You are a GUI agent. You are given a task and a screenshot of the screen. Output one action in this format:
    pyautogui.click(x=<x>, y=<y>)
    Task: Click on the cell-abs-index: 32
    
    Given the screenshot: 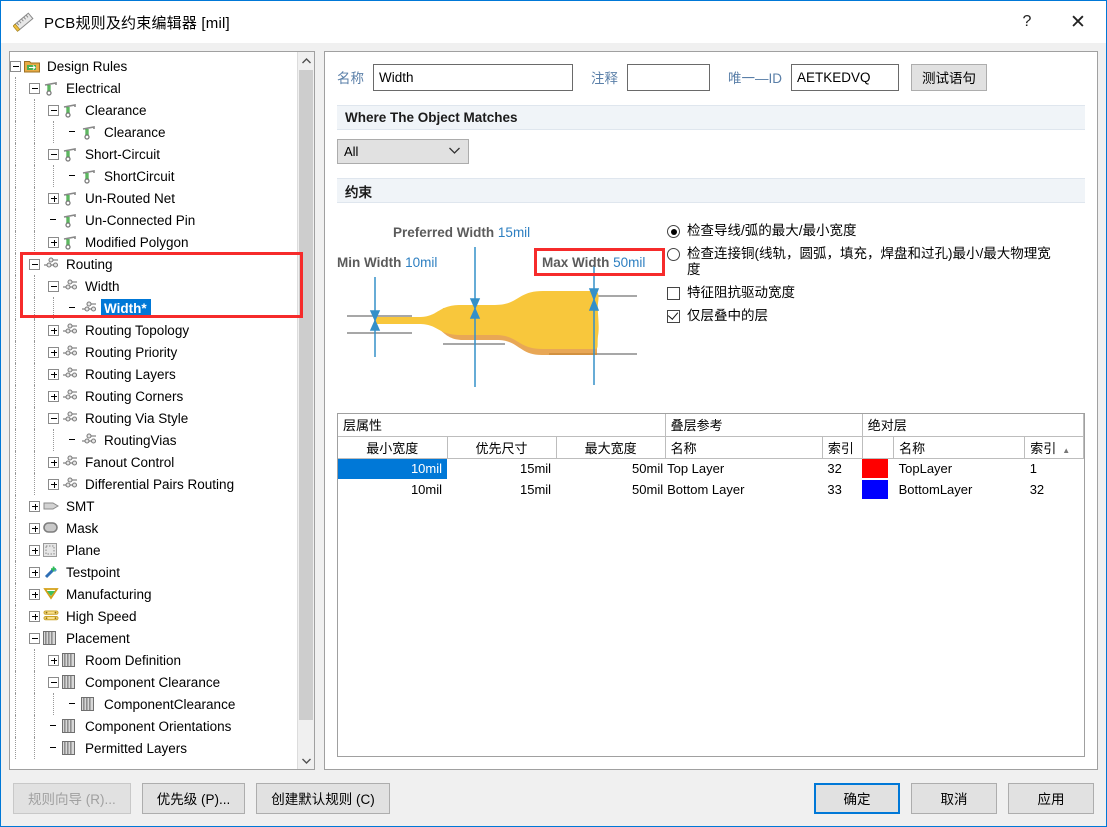 What is the action you would take?
    pyautogui.click(x=1054, y=489)
    